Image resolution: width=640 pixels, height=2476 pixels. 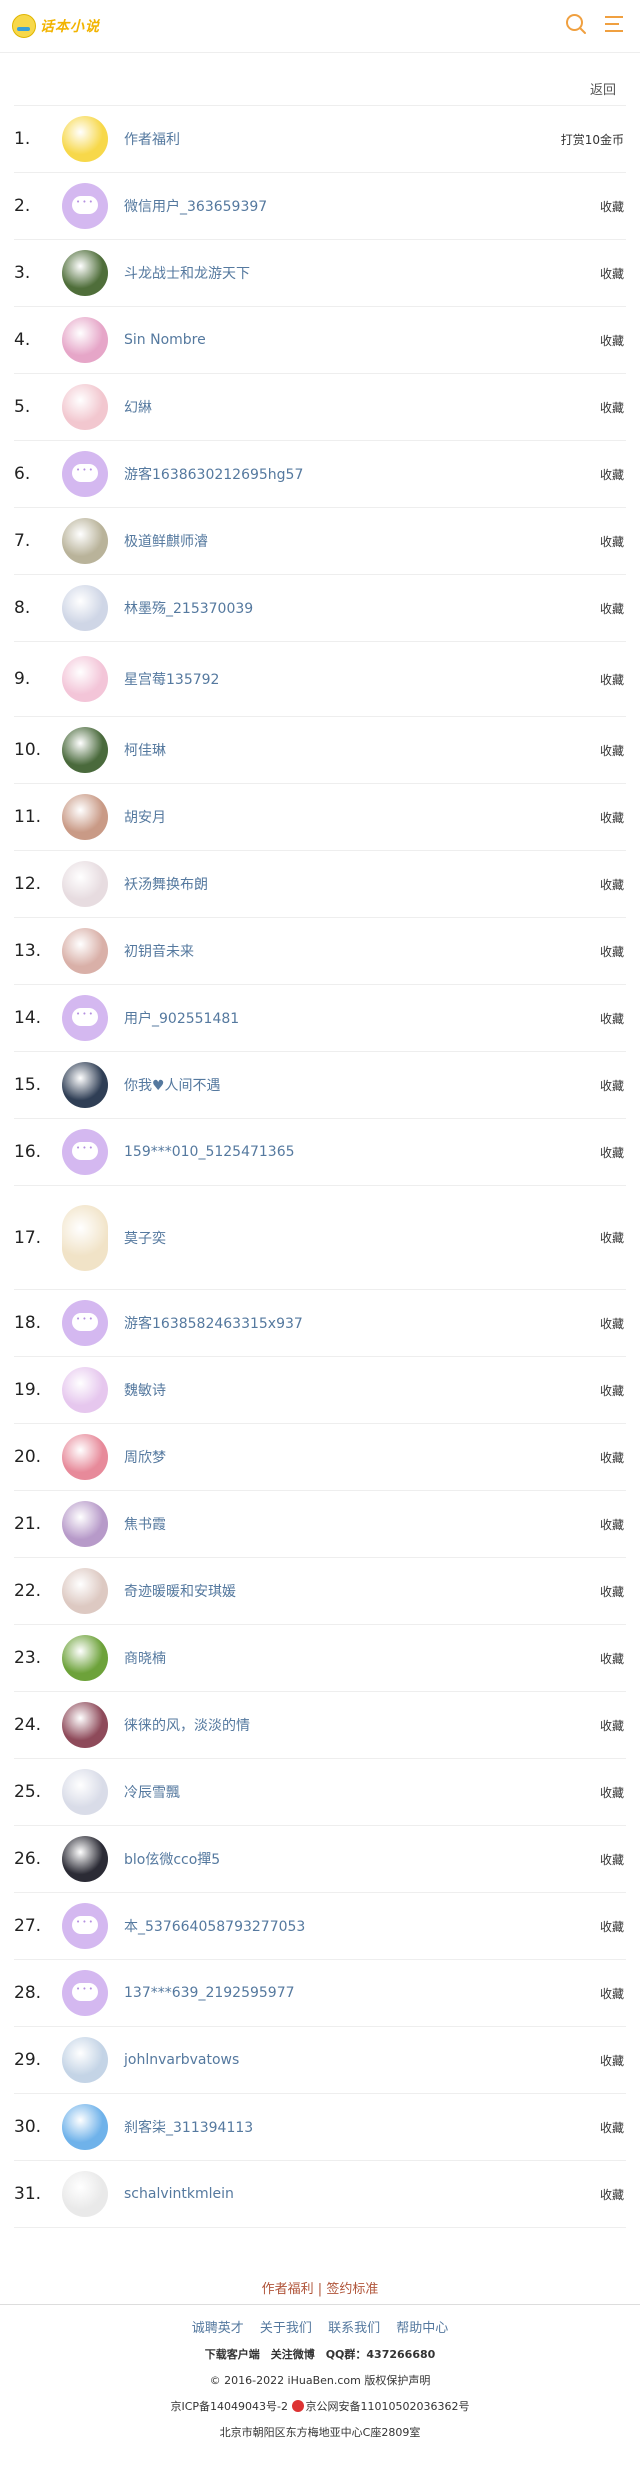 What do you see at coordinates (28, 2060) in the screenshot?
I see `rank-number: 29.` at bounding box center [28, 2060].